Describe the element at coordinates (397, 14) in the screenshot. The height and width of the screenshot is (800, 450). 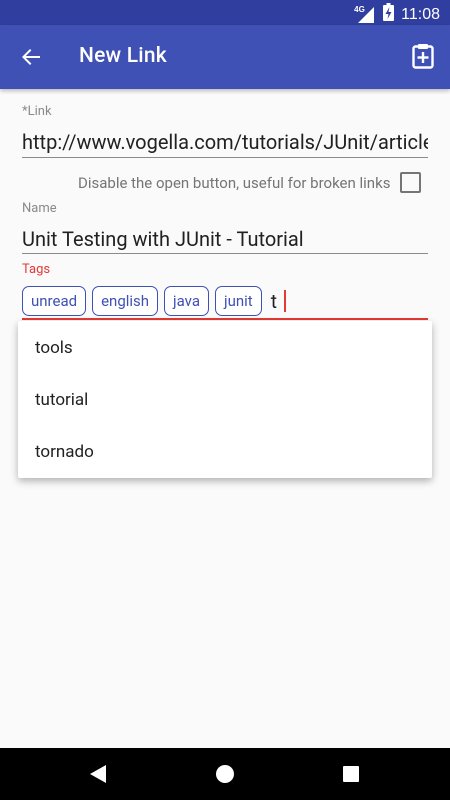
I see `status-icons: 4G 11:08` at that location.